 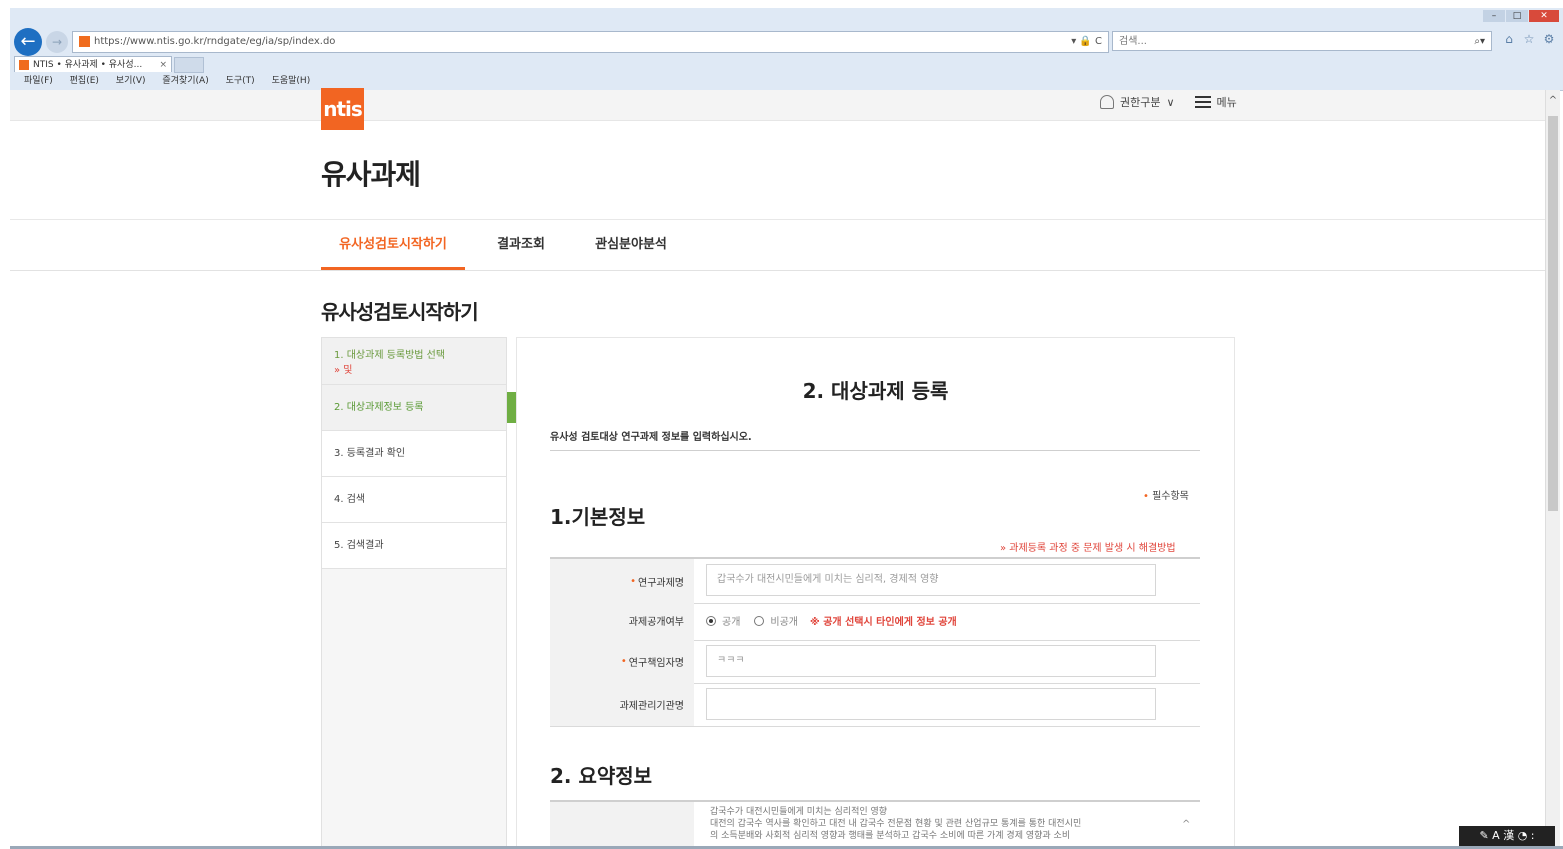 I want to click on chevron-up-icon: ^, so click(x=1186, y=824).